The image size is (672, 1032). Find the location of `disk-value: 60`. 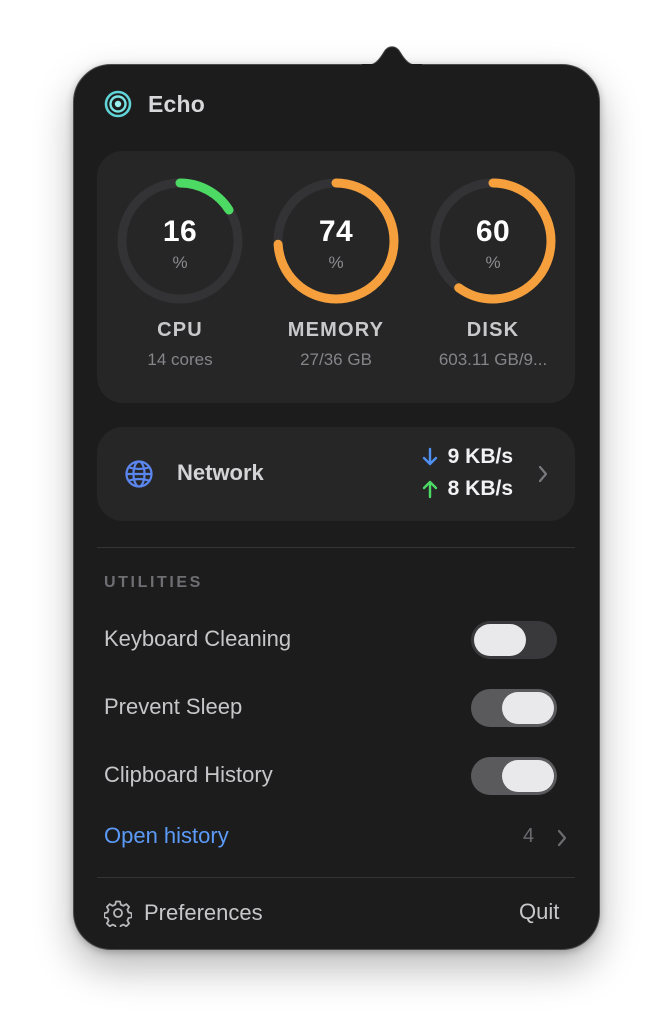

disk-value: 60 is located at coordinates (493, 231).